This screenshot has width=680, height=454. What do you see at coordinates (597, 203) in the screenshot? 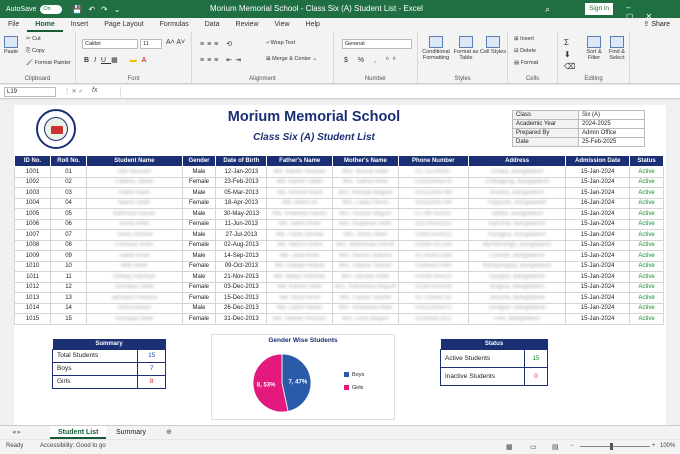
I see `table-cell: 16-Jan-2024` at bounding box center [597, 203].